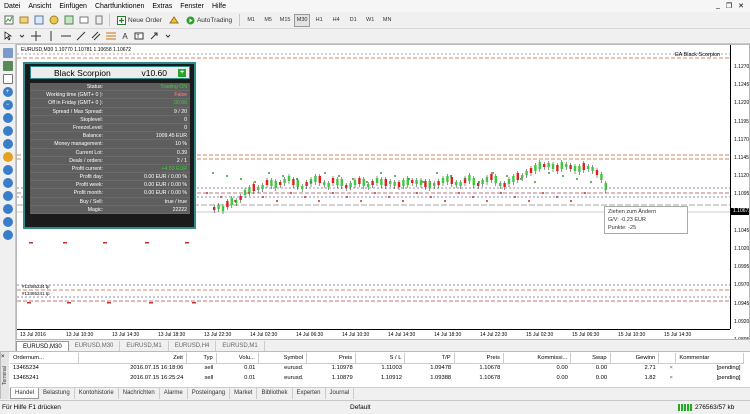 The height and width of the screenshot is (414, 750). I want to click on horizontal-line-icon, so click(66, 36).